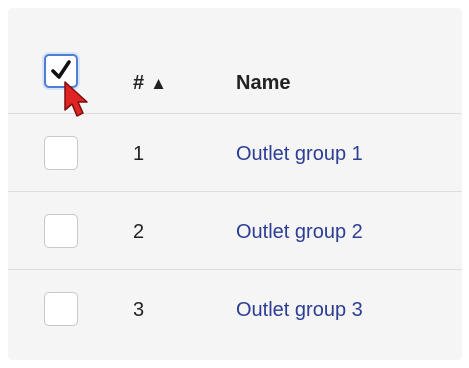 The image size is (469, 368). Describe the element at coordinates (299, 154) in the screenshot. I see `outlet-group-link: Outlet group 1` at that location.